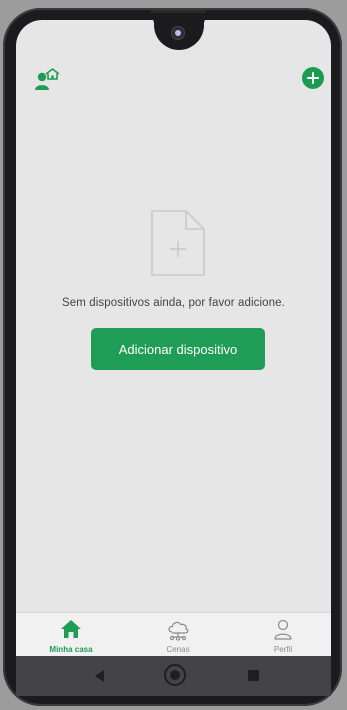  I want to click on speaker-grille, so click(178, 11).